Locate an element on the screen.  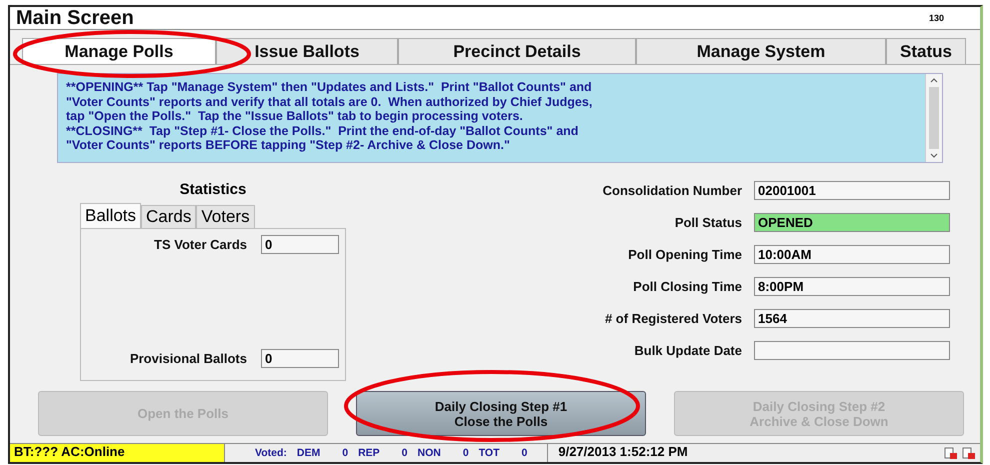
party-label: TOT is located at coordinates (489, 453).